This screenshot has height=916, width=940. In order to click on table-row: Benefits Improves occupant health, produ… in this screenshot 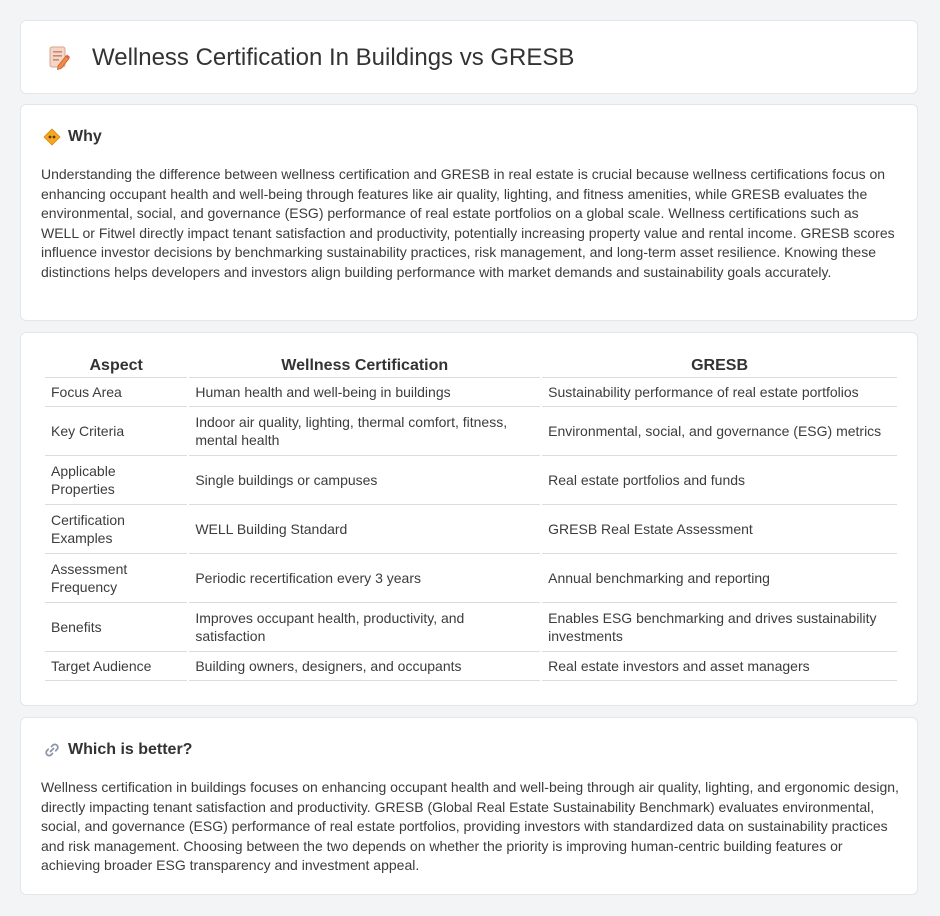, I will do `click(471, 627)`.